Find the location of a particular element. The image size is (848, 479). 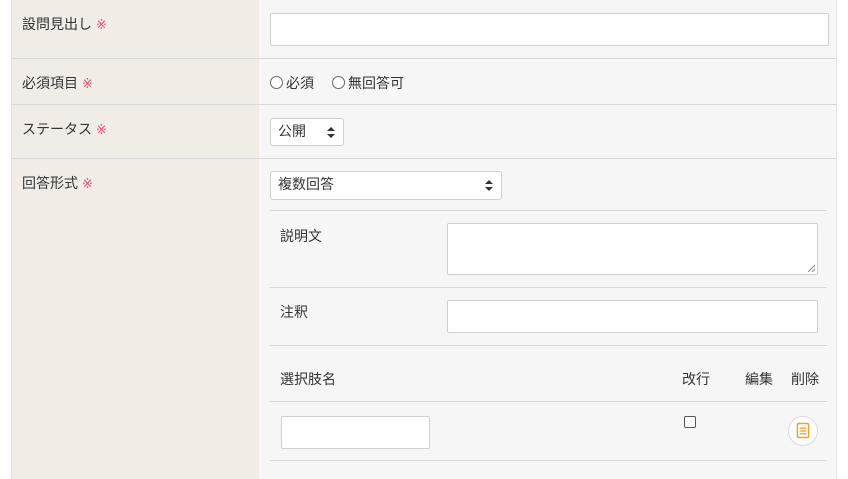

field-cell: 公開 is located at coordinates (547, 131).